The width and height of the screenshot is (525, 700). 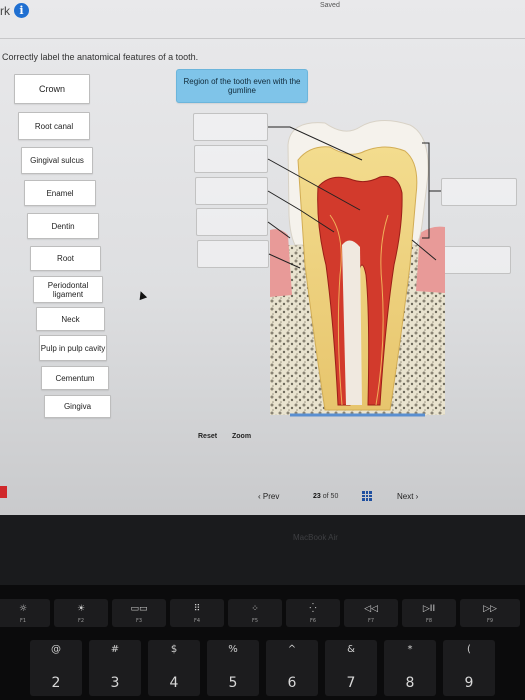 I want to click on info-icon: i, so click(x=21, y=10).